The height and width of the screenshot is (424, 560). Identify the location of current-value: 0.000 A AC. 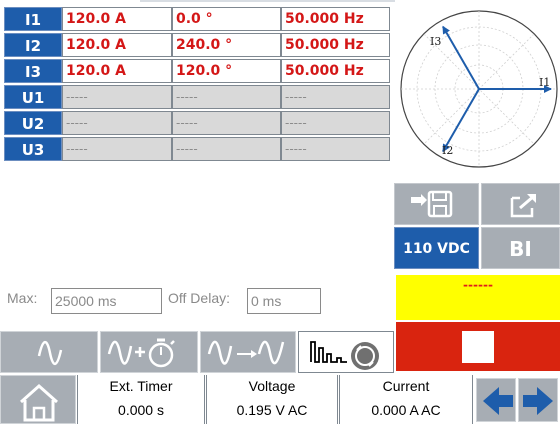
(406, 410).